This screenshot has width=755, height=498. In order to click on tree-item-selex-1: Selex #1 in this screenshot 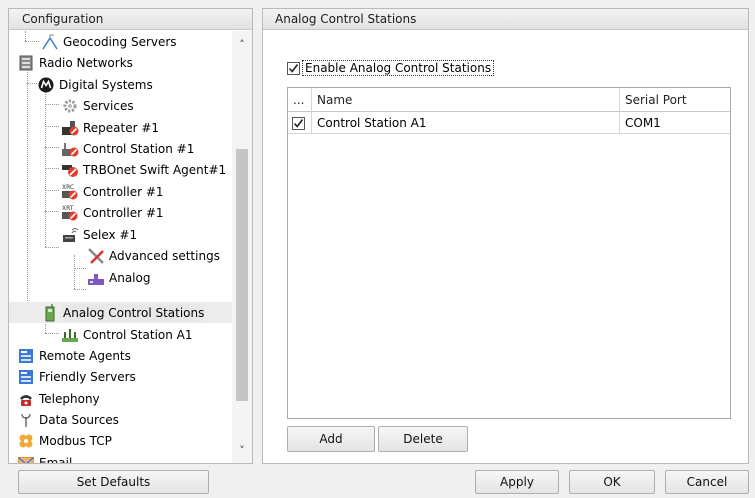, I will do `click(121, 234)`.